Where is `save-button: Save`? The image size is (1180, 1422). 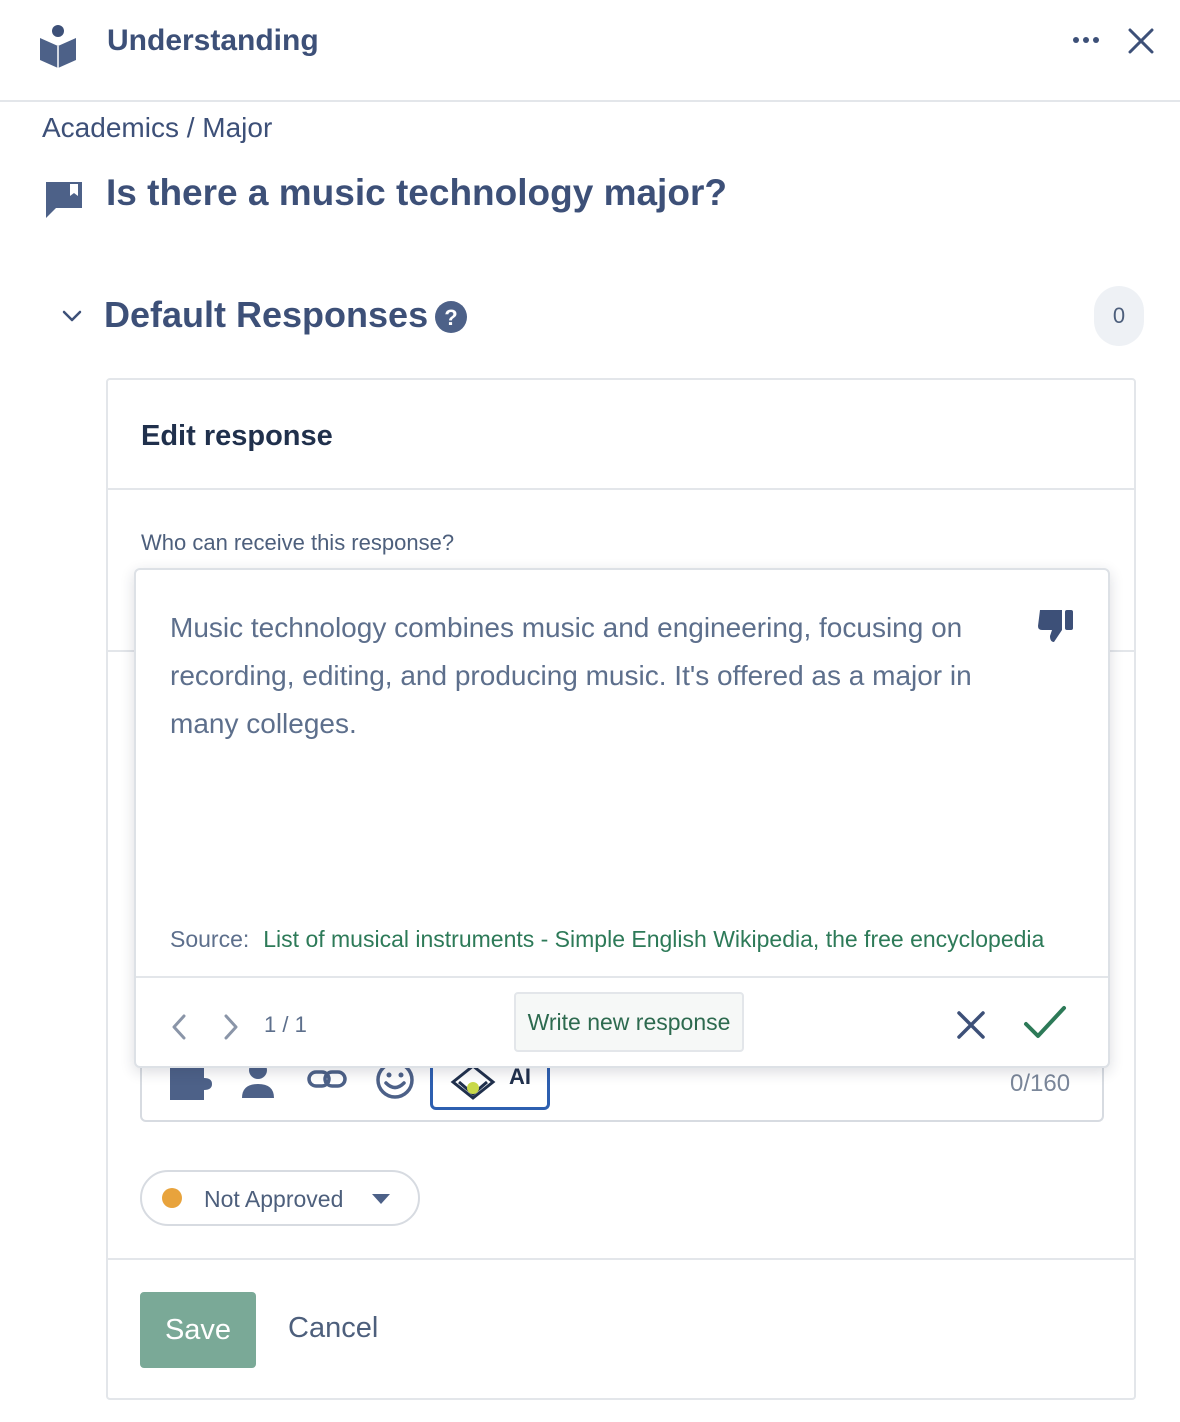
save-button: Save is located at coordinates (198, 1330).